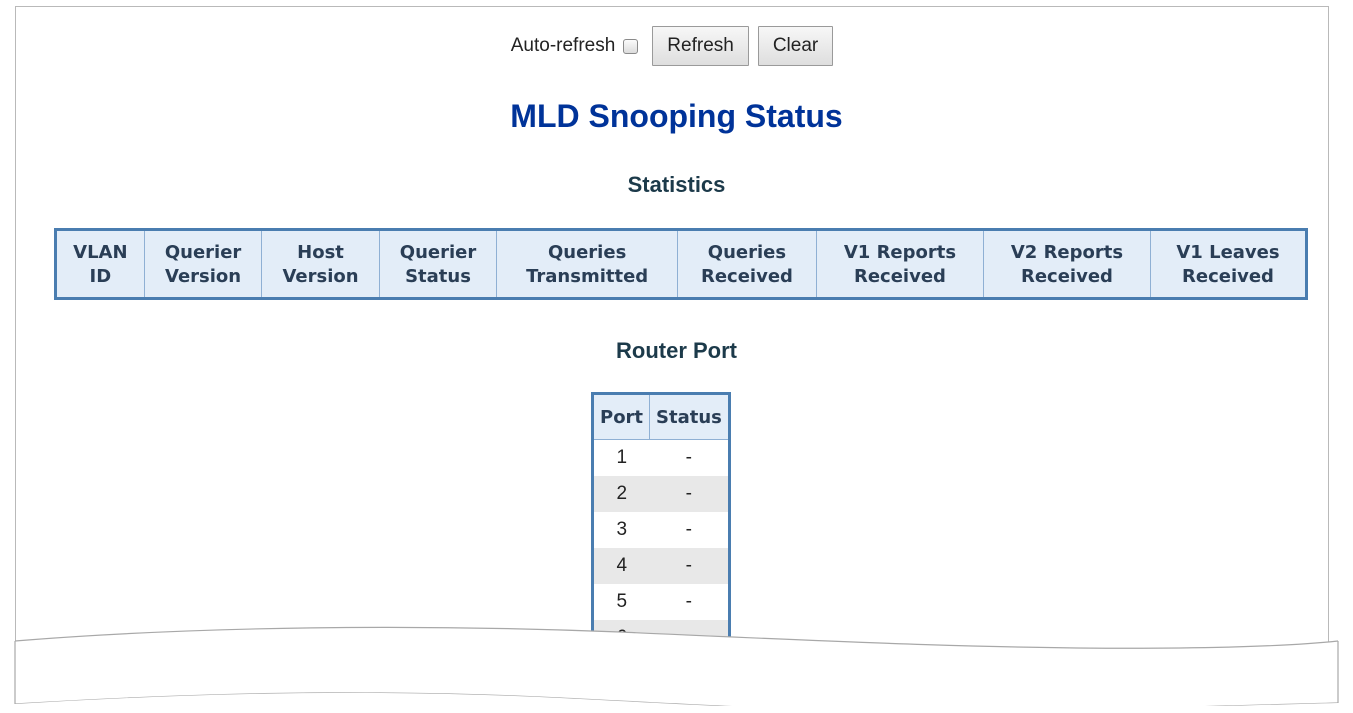 This screenshot has height=713, width=1353. I want to click on port-number: 4, so click(621, 566).